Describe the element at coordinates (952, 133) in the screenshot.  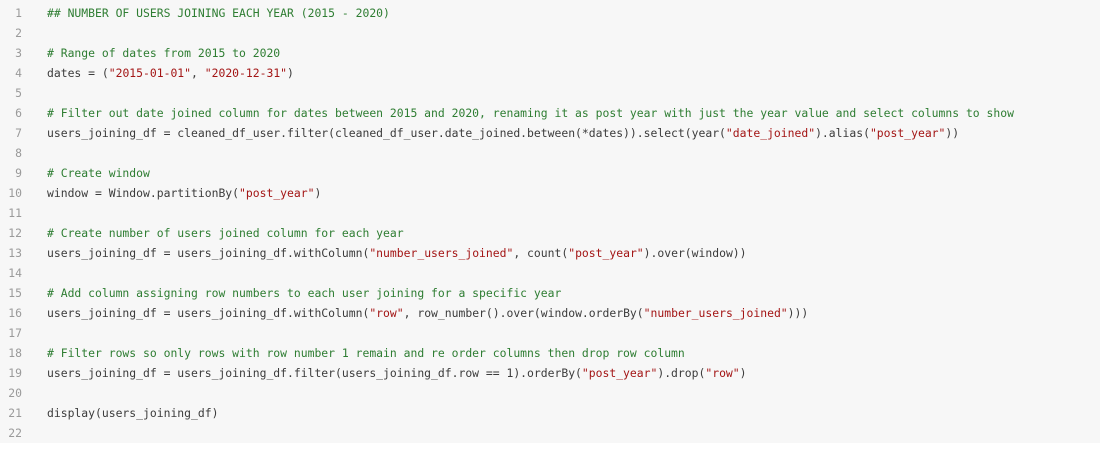
I see `code-token: ))` at that location.